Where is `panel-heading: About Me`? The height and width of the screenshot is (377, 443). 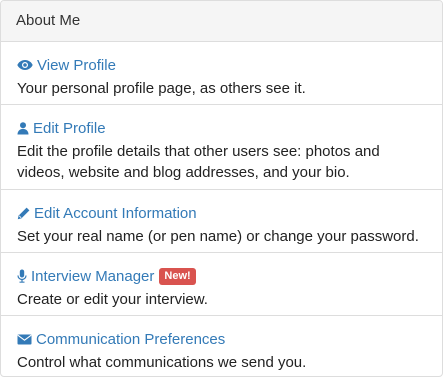 panel-heading: About Me is located at coordinates (221, 21).